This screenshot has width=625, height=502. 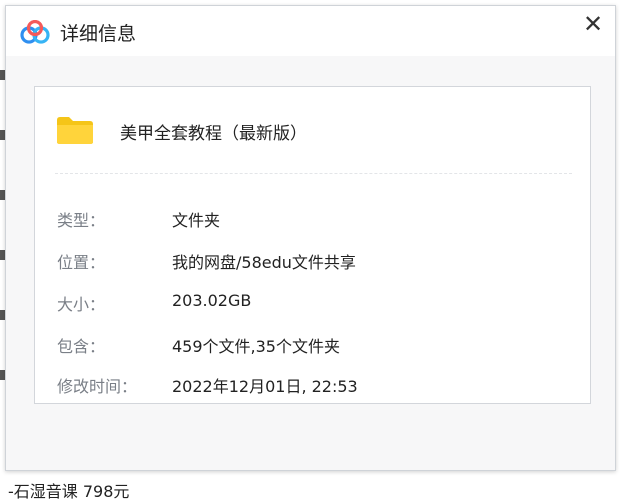 I want to click on detail-row-contains: 包含： 459个文件,35个文件夹, so click(x=312, y=346).